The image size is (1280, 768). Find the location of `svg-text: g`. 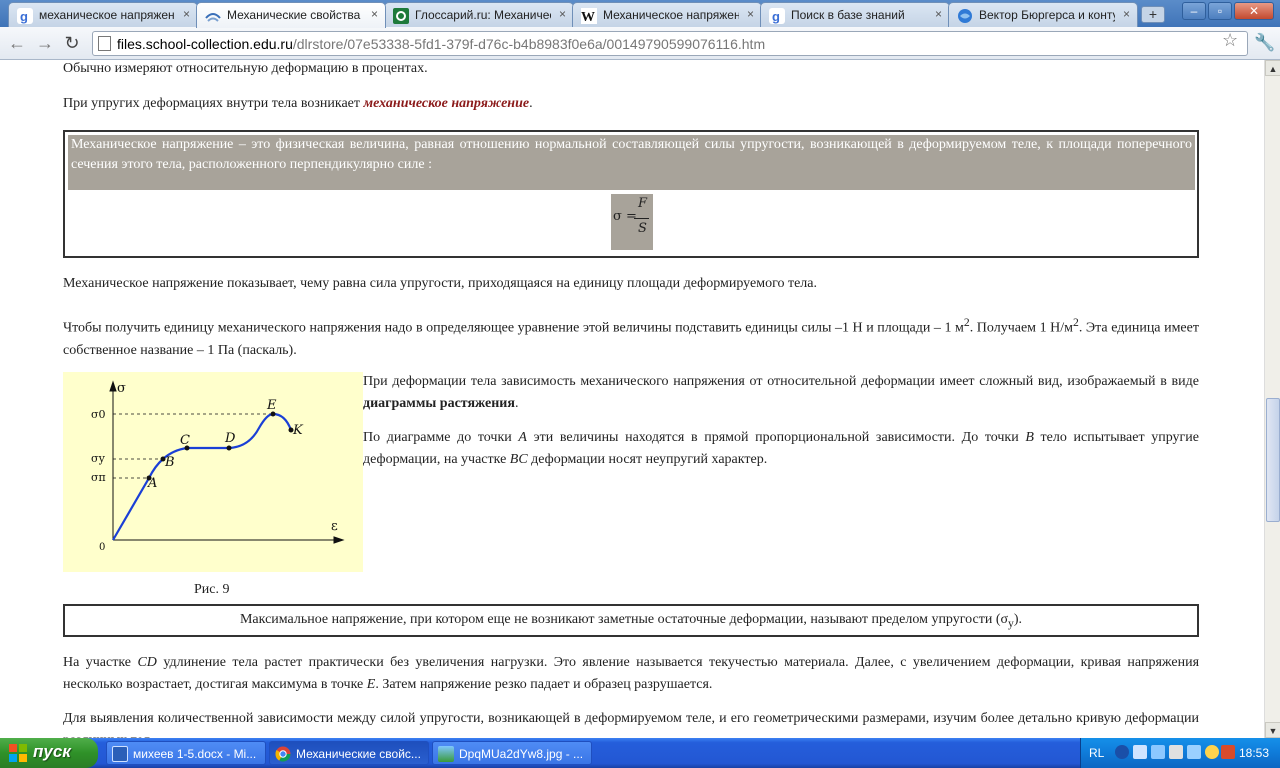

svg-text: g is located at coordinates (776, 16).